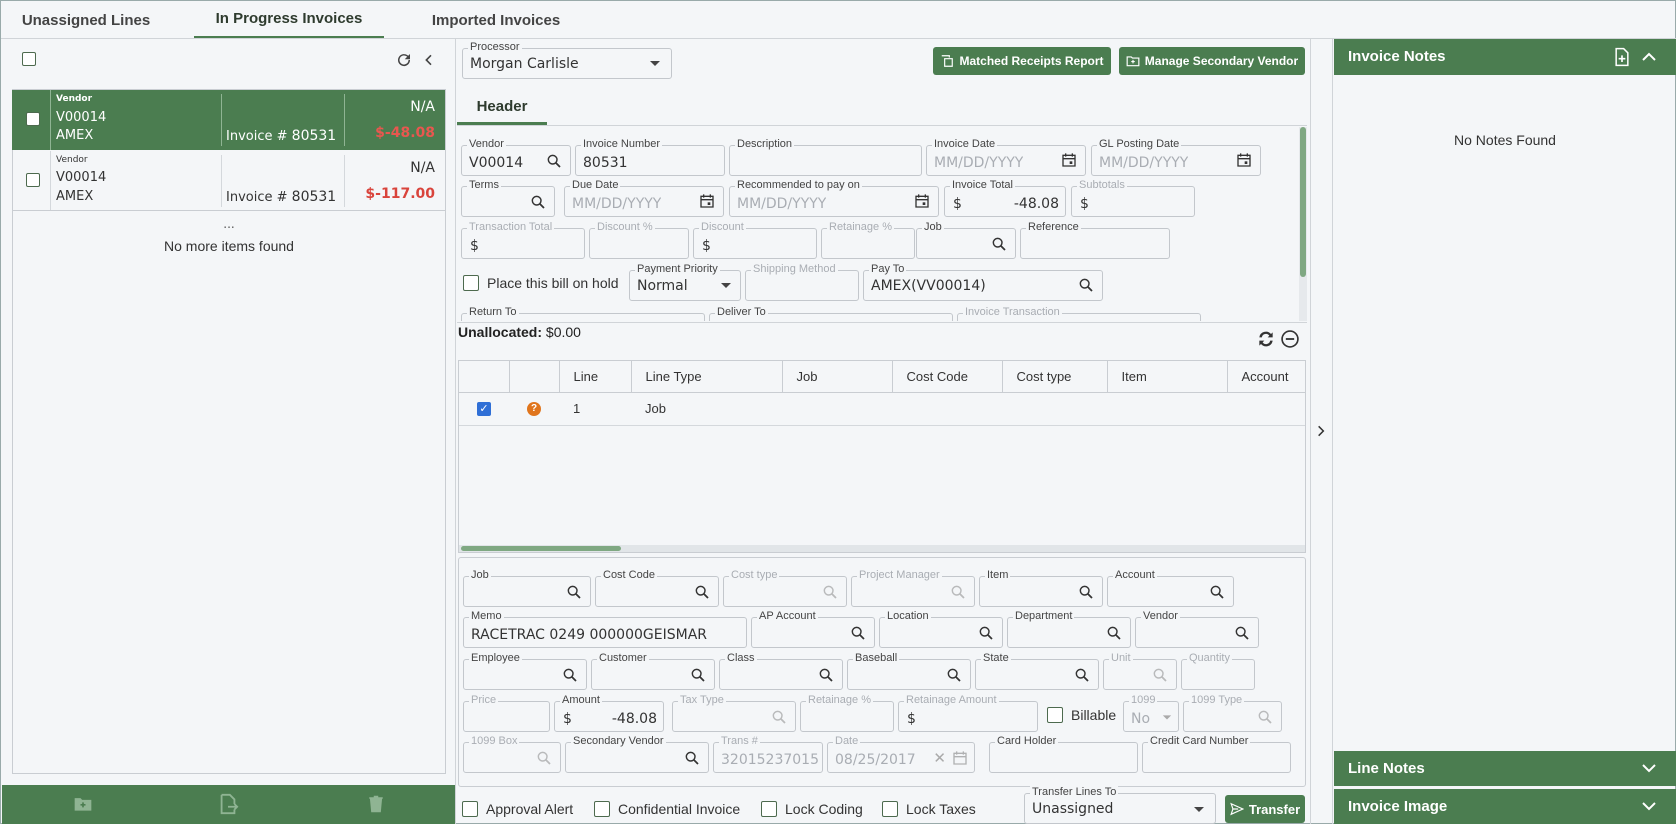 The image size is (1676, 824). What do you see at coordinates (644, 198) in the screenshot?
I see `due-date-field: Due Date MM/DD/YYYY` at bounding box center [644, 198].